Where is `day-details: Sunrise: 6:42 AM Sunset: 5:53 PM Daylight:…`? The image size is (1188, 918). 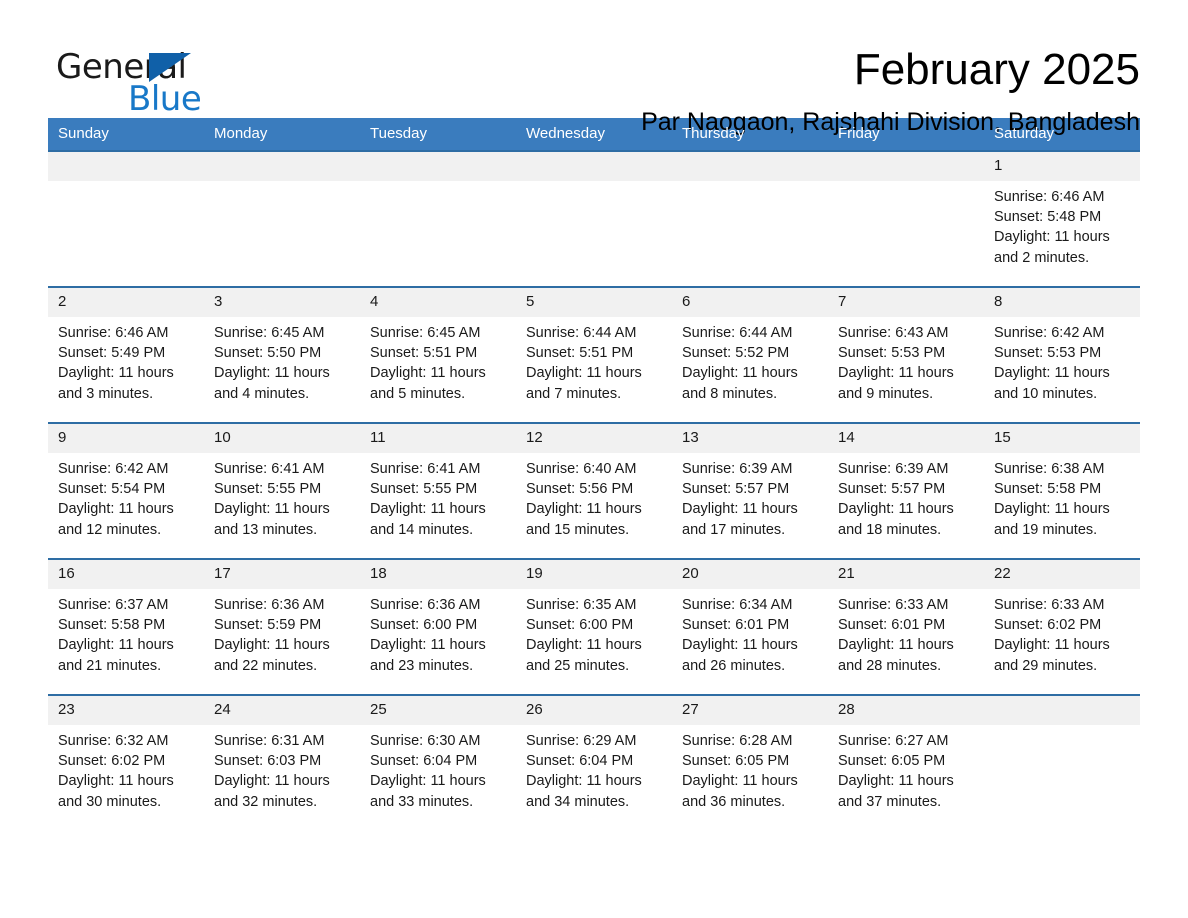
day-details: Sunrise: 6:42 AM Sunset: 5:53 PM Daylight:… is located at coordinates (1062, 360).